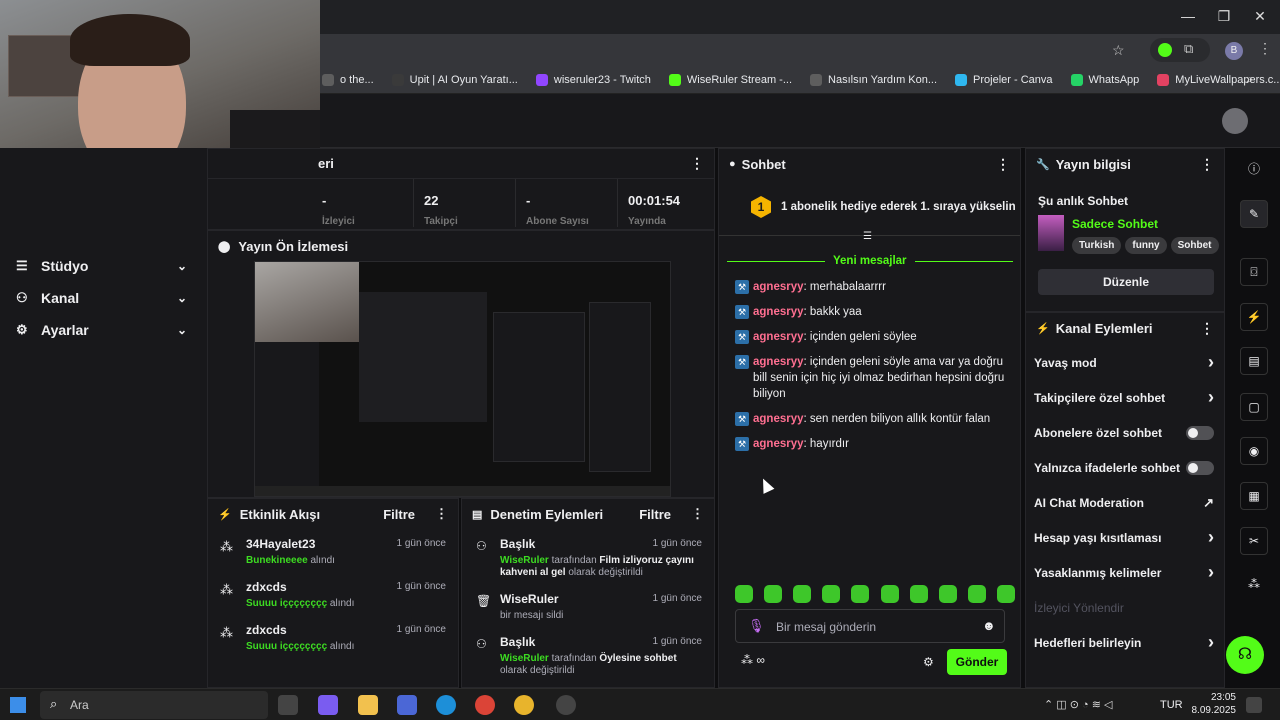 This screenshot has height=720, width=1280. I want to click on points-icon: ⁂, so click(1254, 585).